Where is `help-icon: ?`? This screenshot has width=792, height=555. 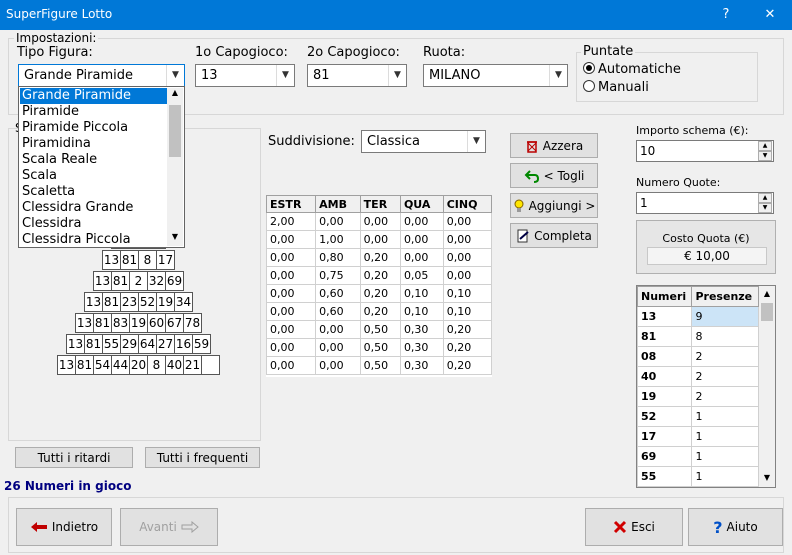 help-icon: ? is located at coordinates (726, 15).